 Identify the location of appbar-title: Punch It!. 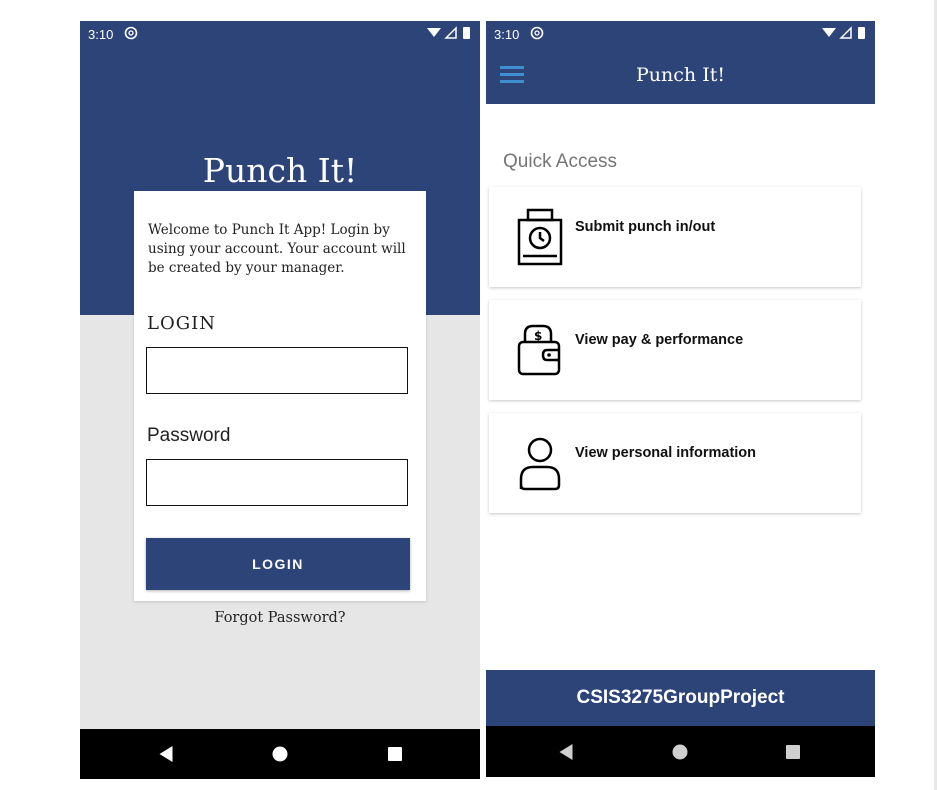
(680, 75).